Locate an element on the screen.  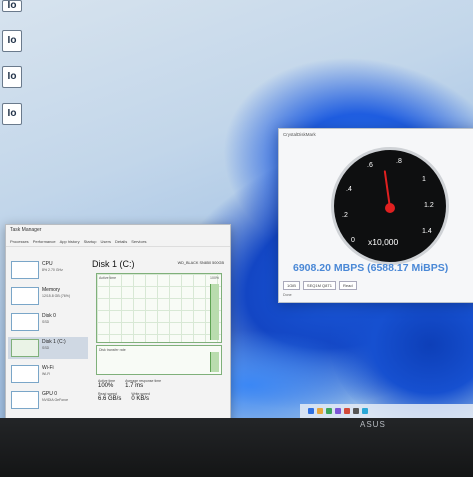
tab-users: Users is located at coordinates (106, 241).